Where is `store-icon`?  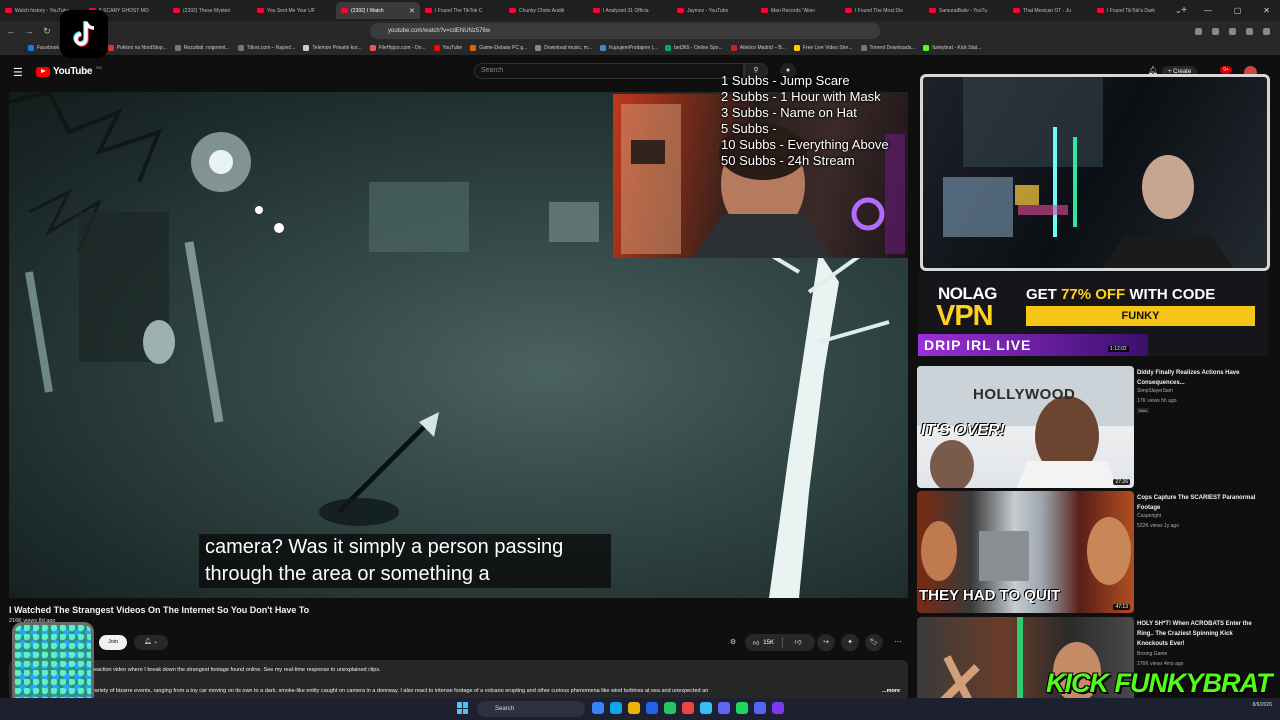
store-icon is located at coordinates (652, 708).